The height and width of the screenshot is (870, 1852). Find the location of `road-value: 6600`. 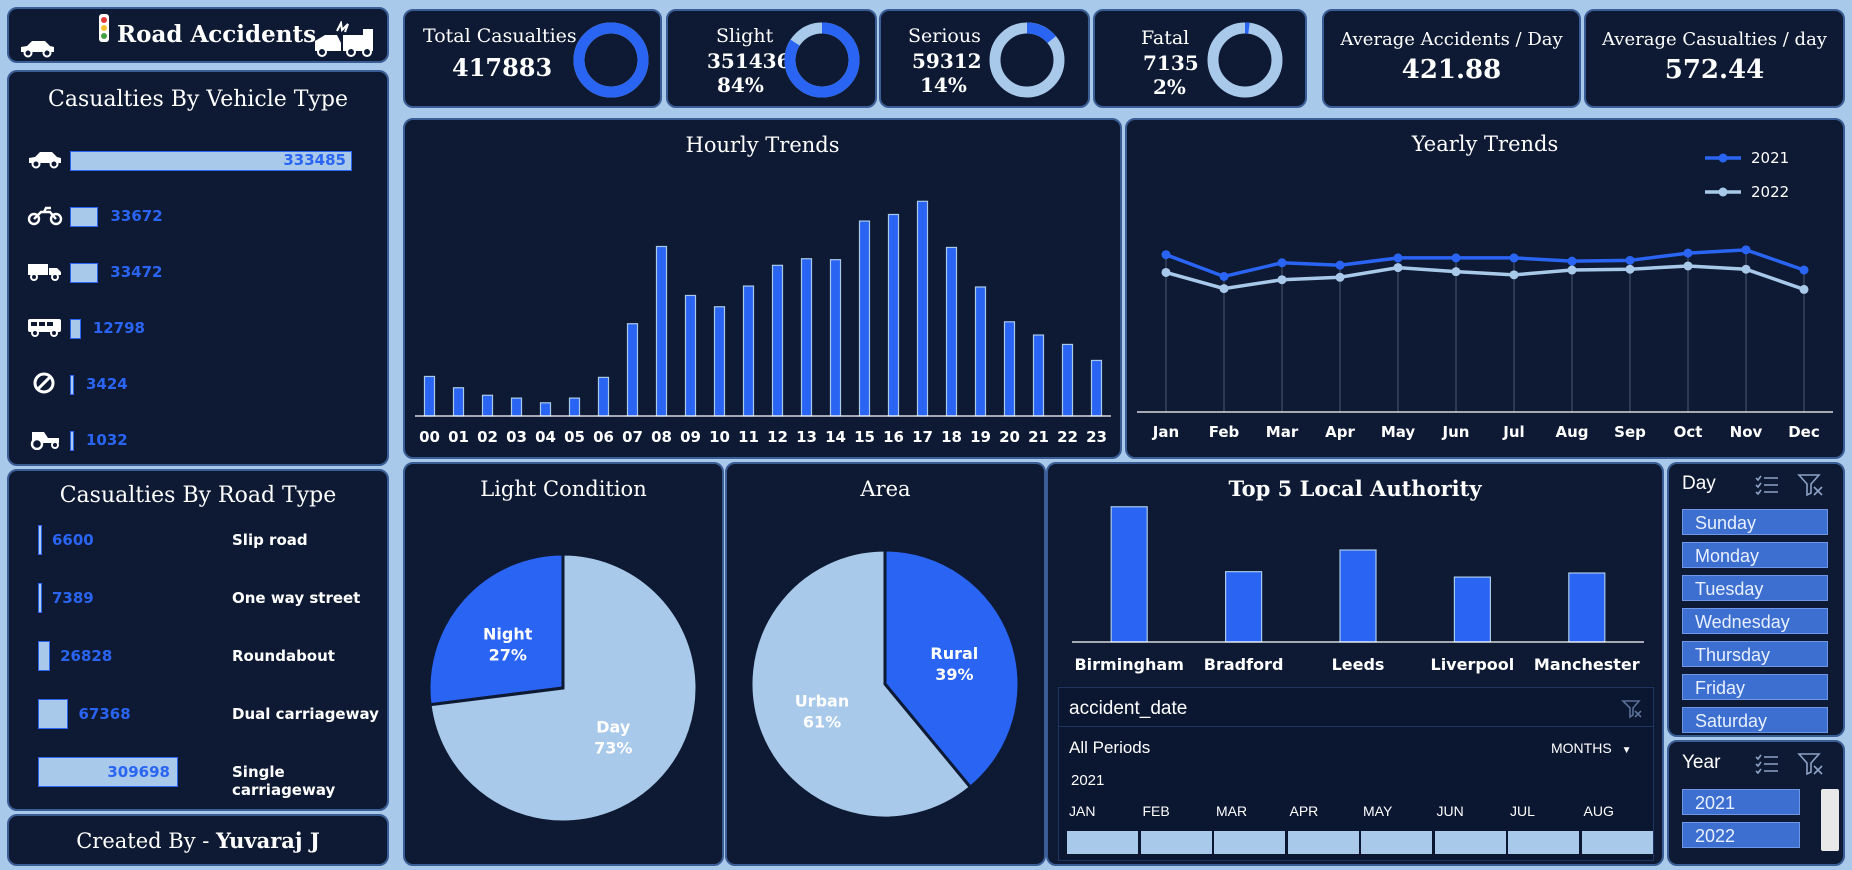

road-value: 6600 is located at coordinates (73, 540).